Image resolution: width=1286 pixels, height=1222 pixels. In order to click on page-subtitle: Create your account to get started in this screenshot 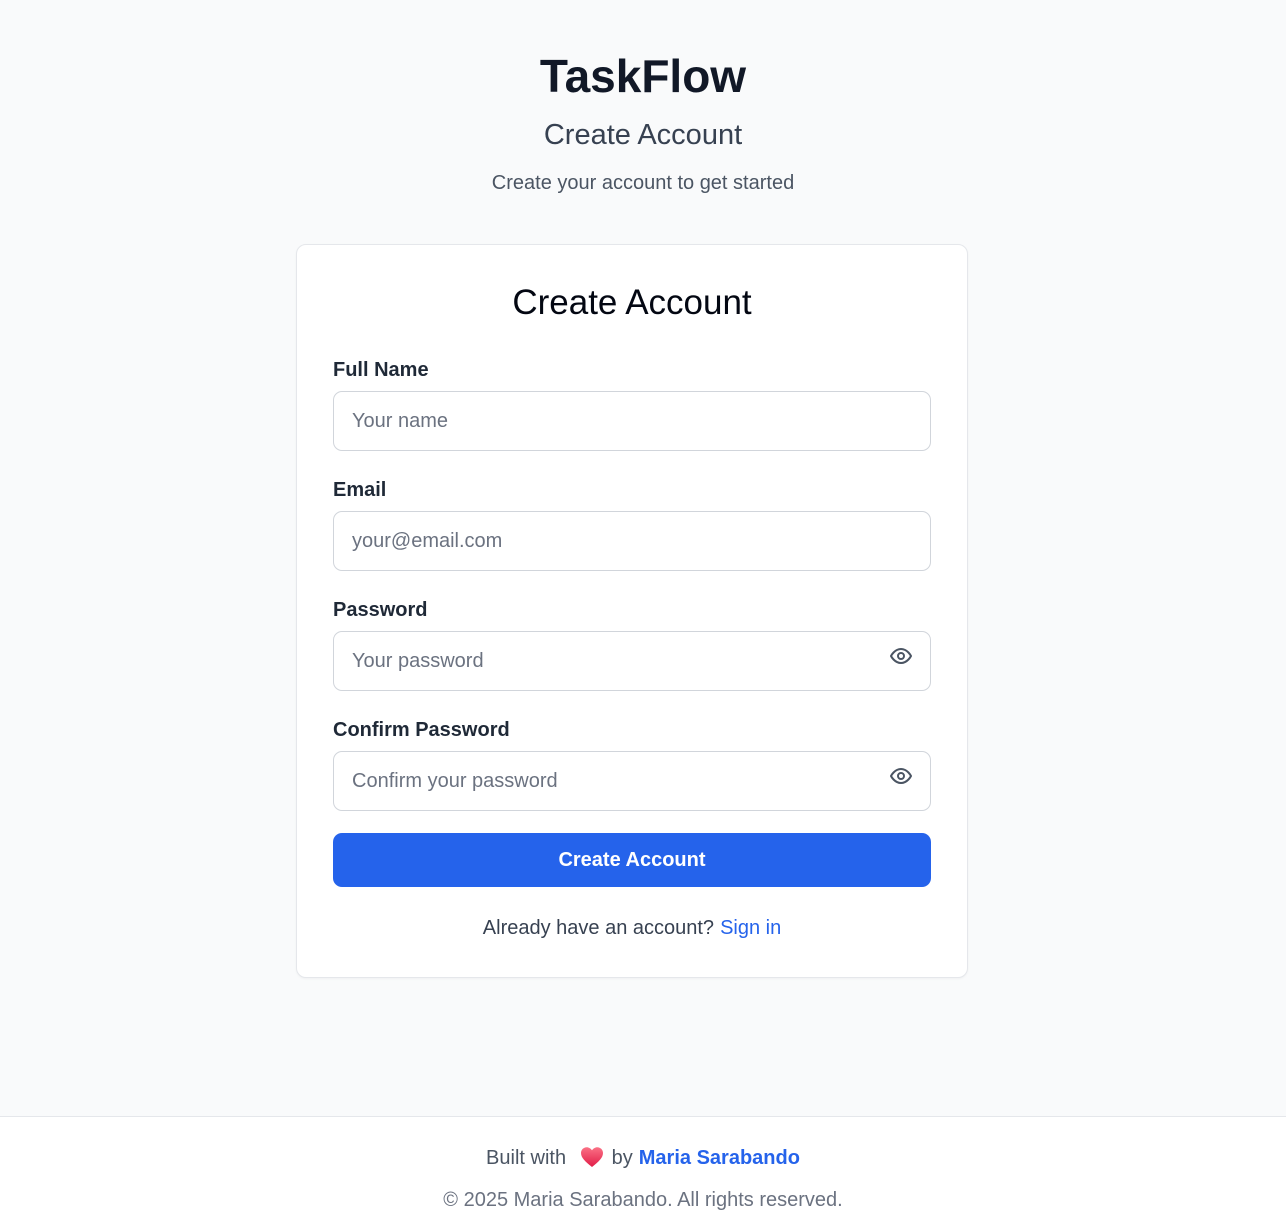, I will do `click(643, 183)`.